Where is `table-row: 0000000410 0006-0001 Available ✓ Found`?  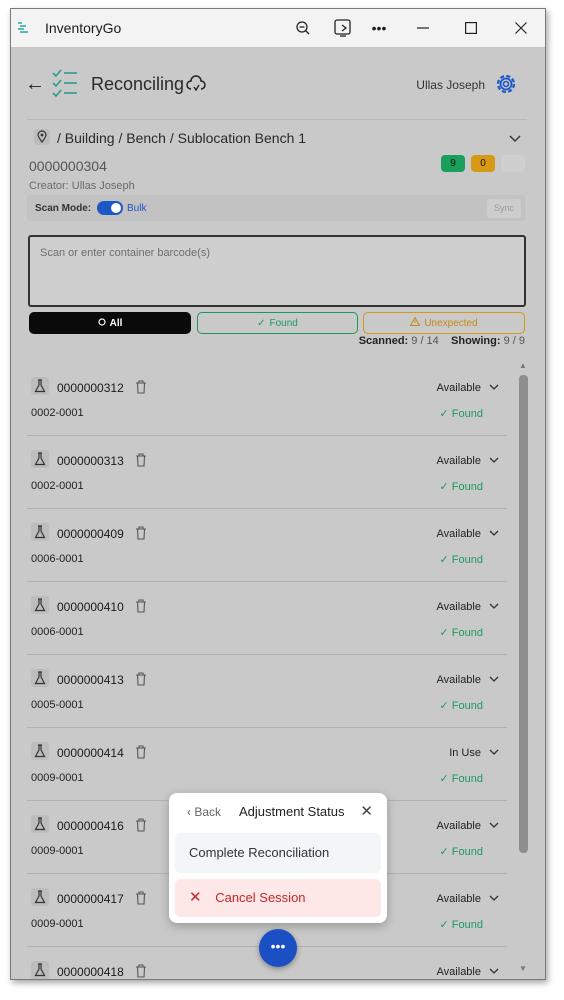 table-row: 0000000410 0006-0001 Available ✓ Found is located at coordinates (267, 618).